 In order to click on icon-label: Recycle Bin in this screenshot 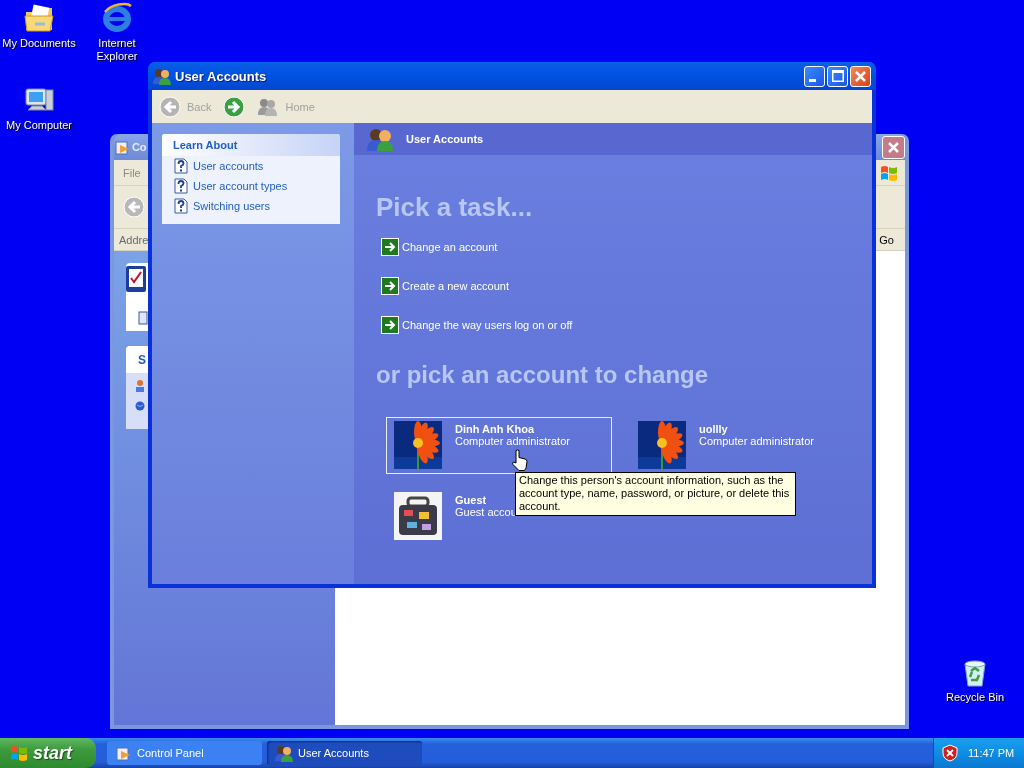, I will do `click(975, 697)`.